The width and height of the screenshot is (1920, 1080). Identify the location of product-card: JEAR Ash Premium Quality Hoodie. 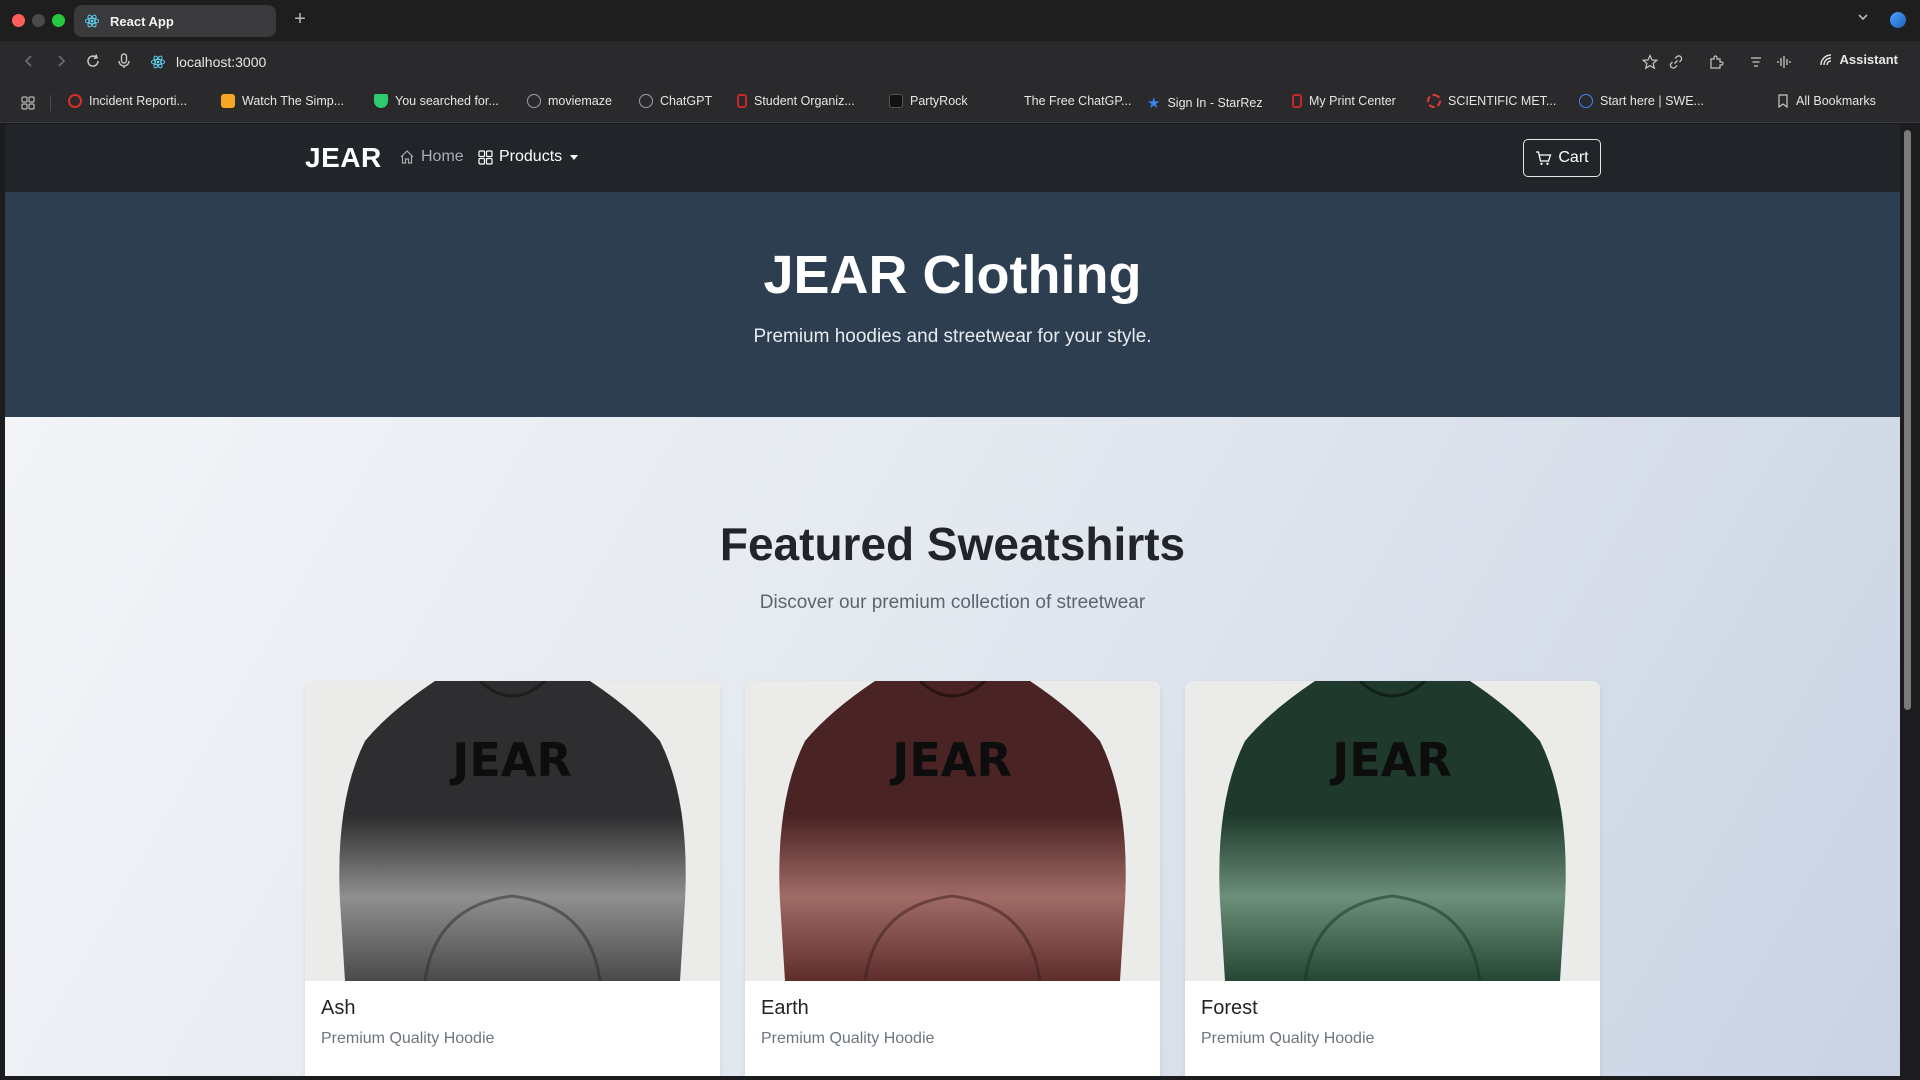
(512, 878).